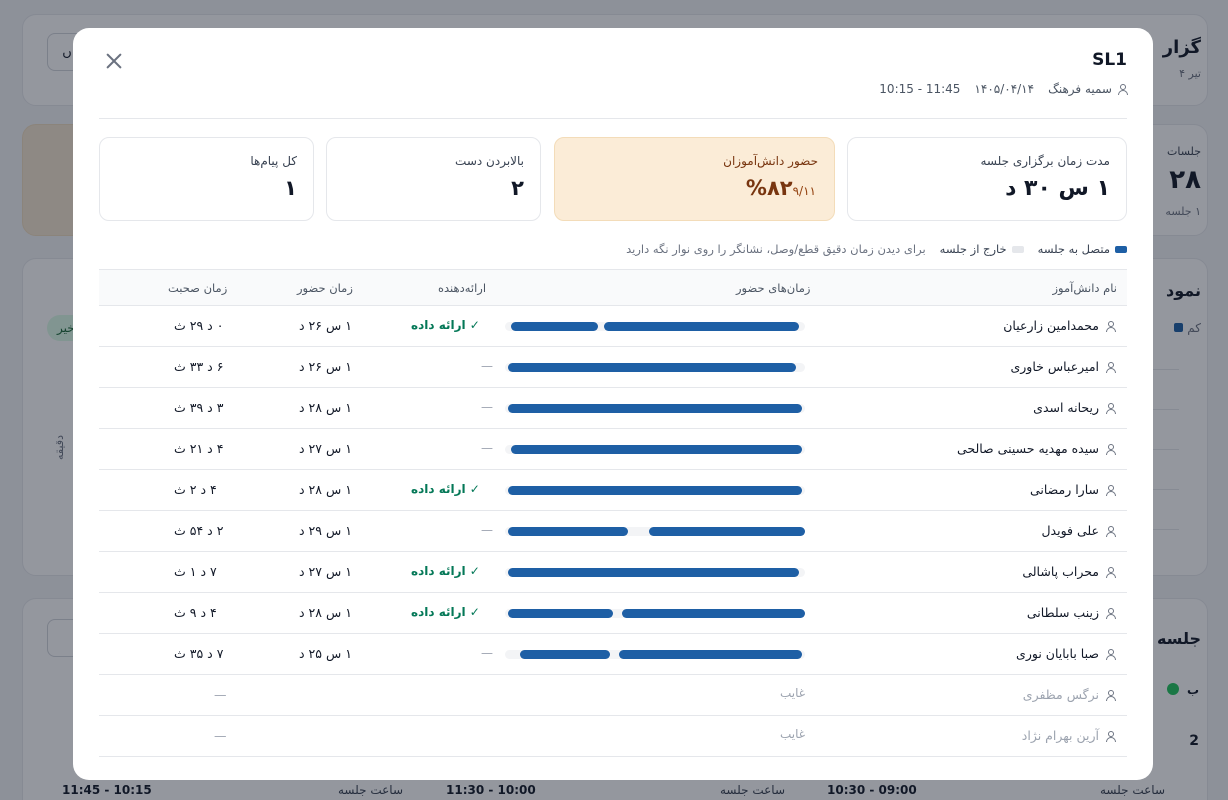  I want to click on legend-connected-swatch, so click(1121, 249).